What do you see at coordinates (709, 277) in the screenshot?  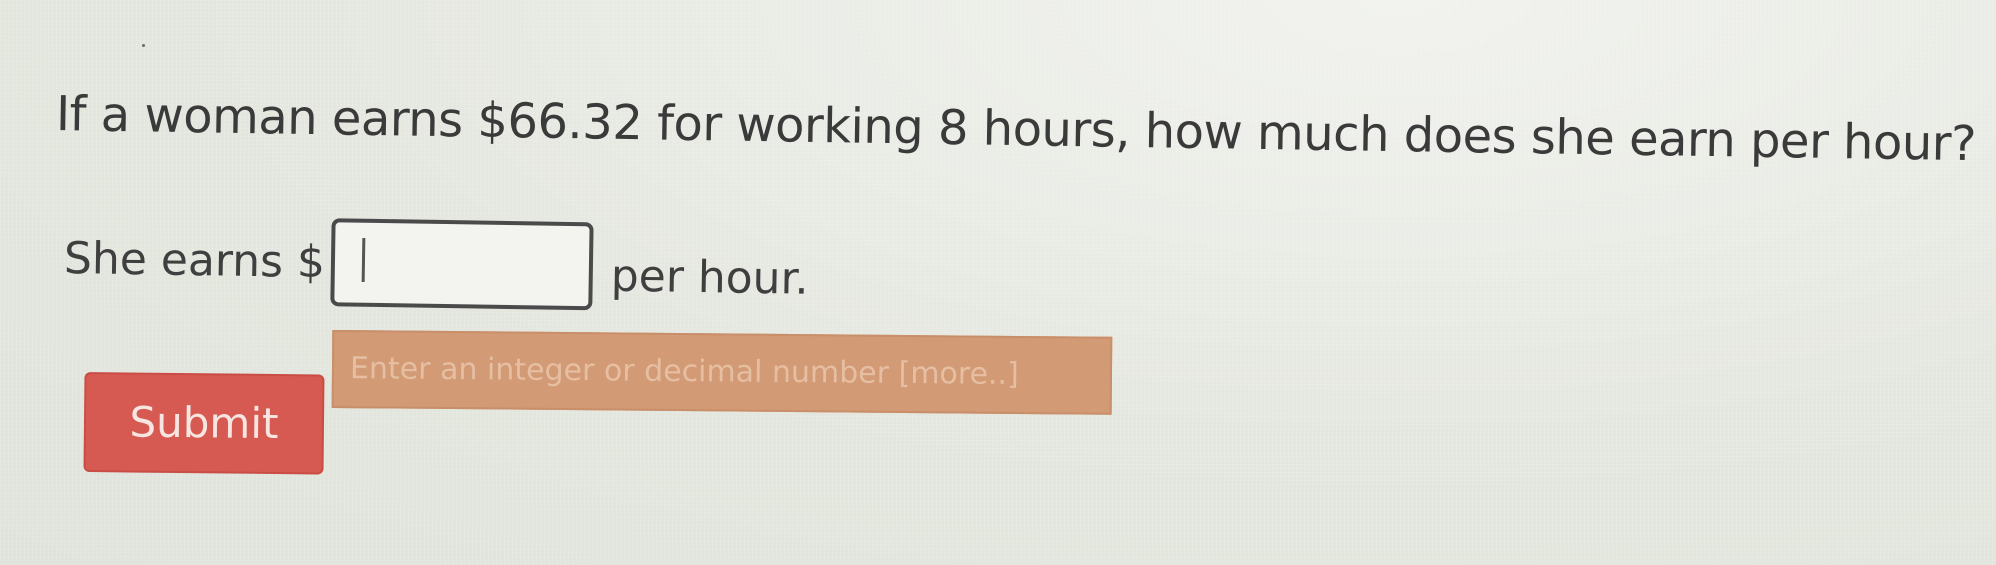 I see `answer-suffix: per hour.` at bounding box center [709, 277].